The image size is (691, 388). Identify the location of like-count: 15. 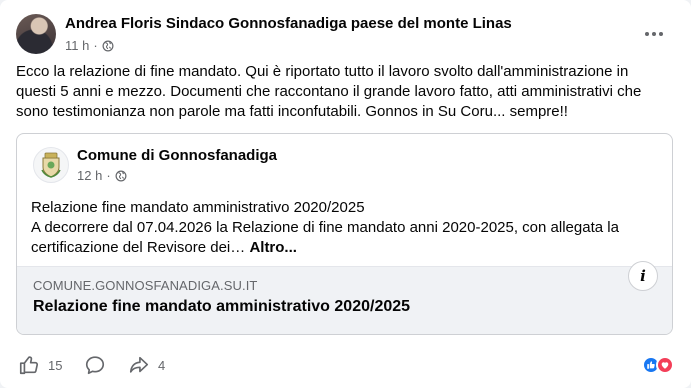
(55, 365).